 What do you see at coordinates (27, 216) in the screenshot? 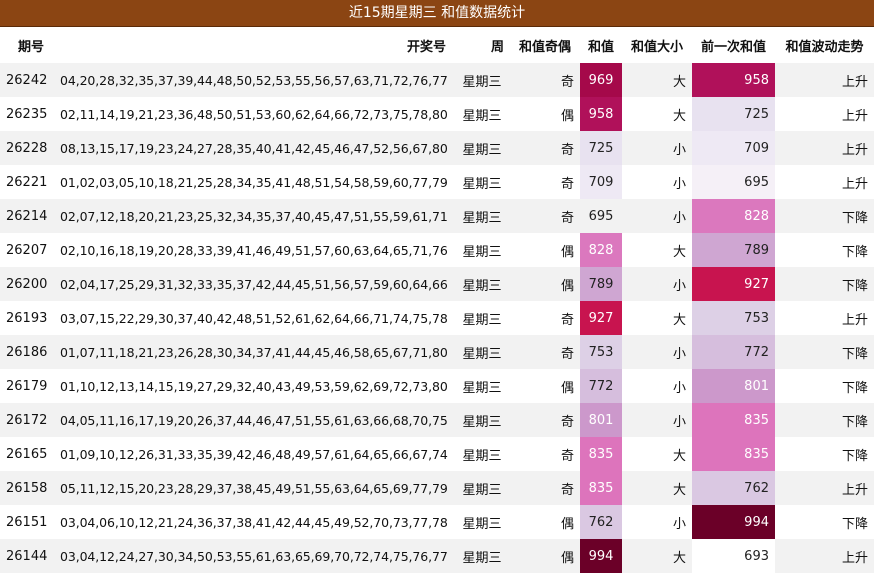
I see `cell-issue: 26214` at bounding box center [27, 216].